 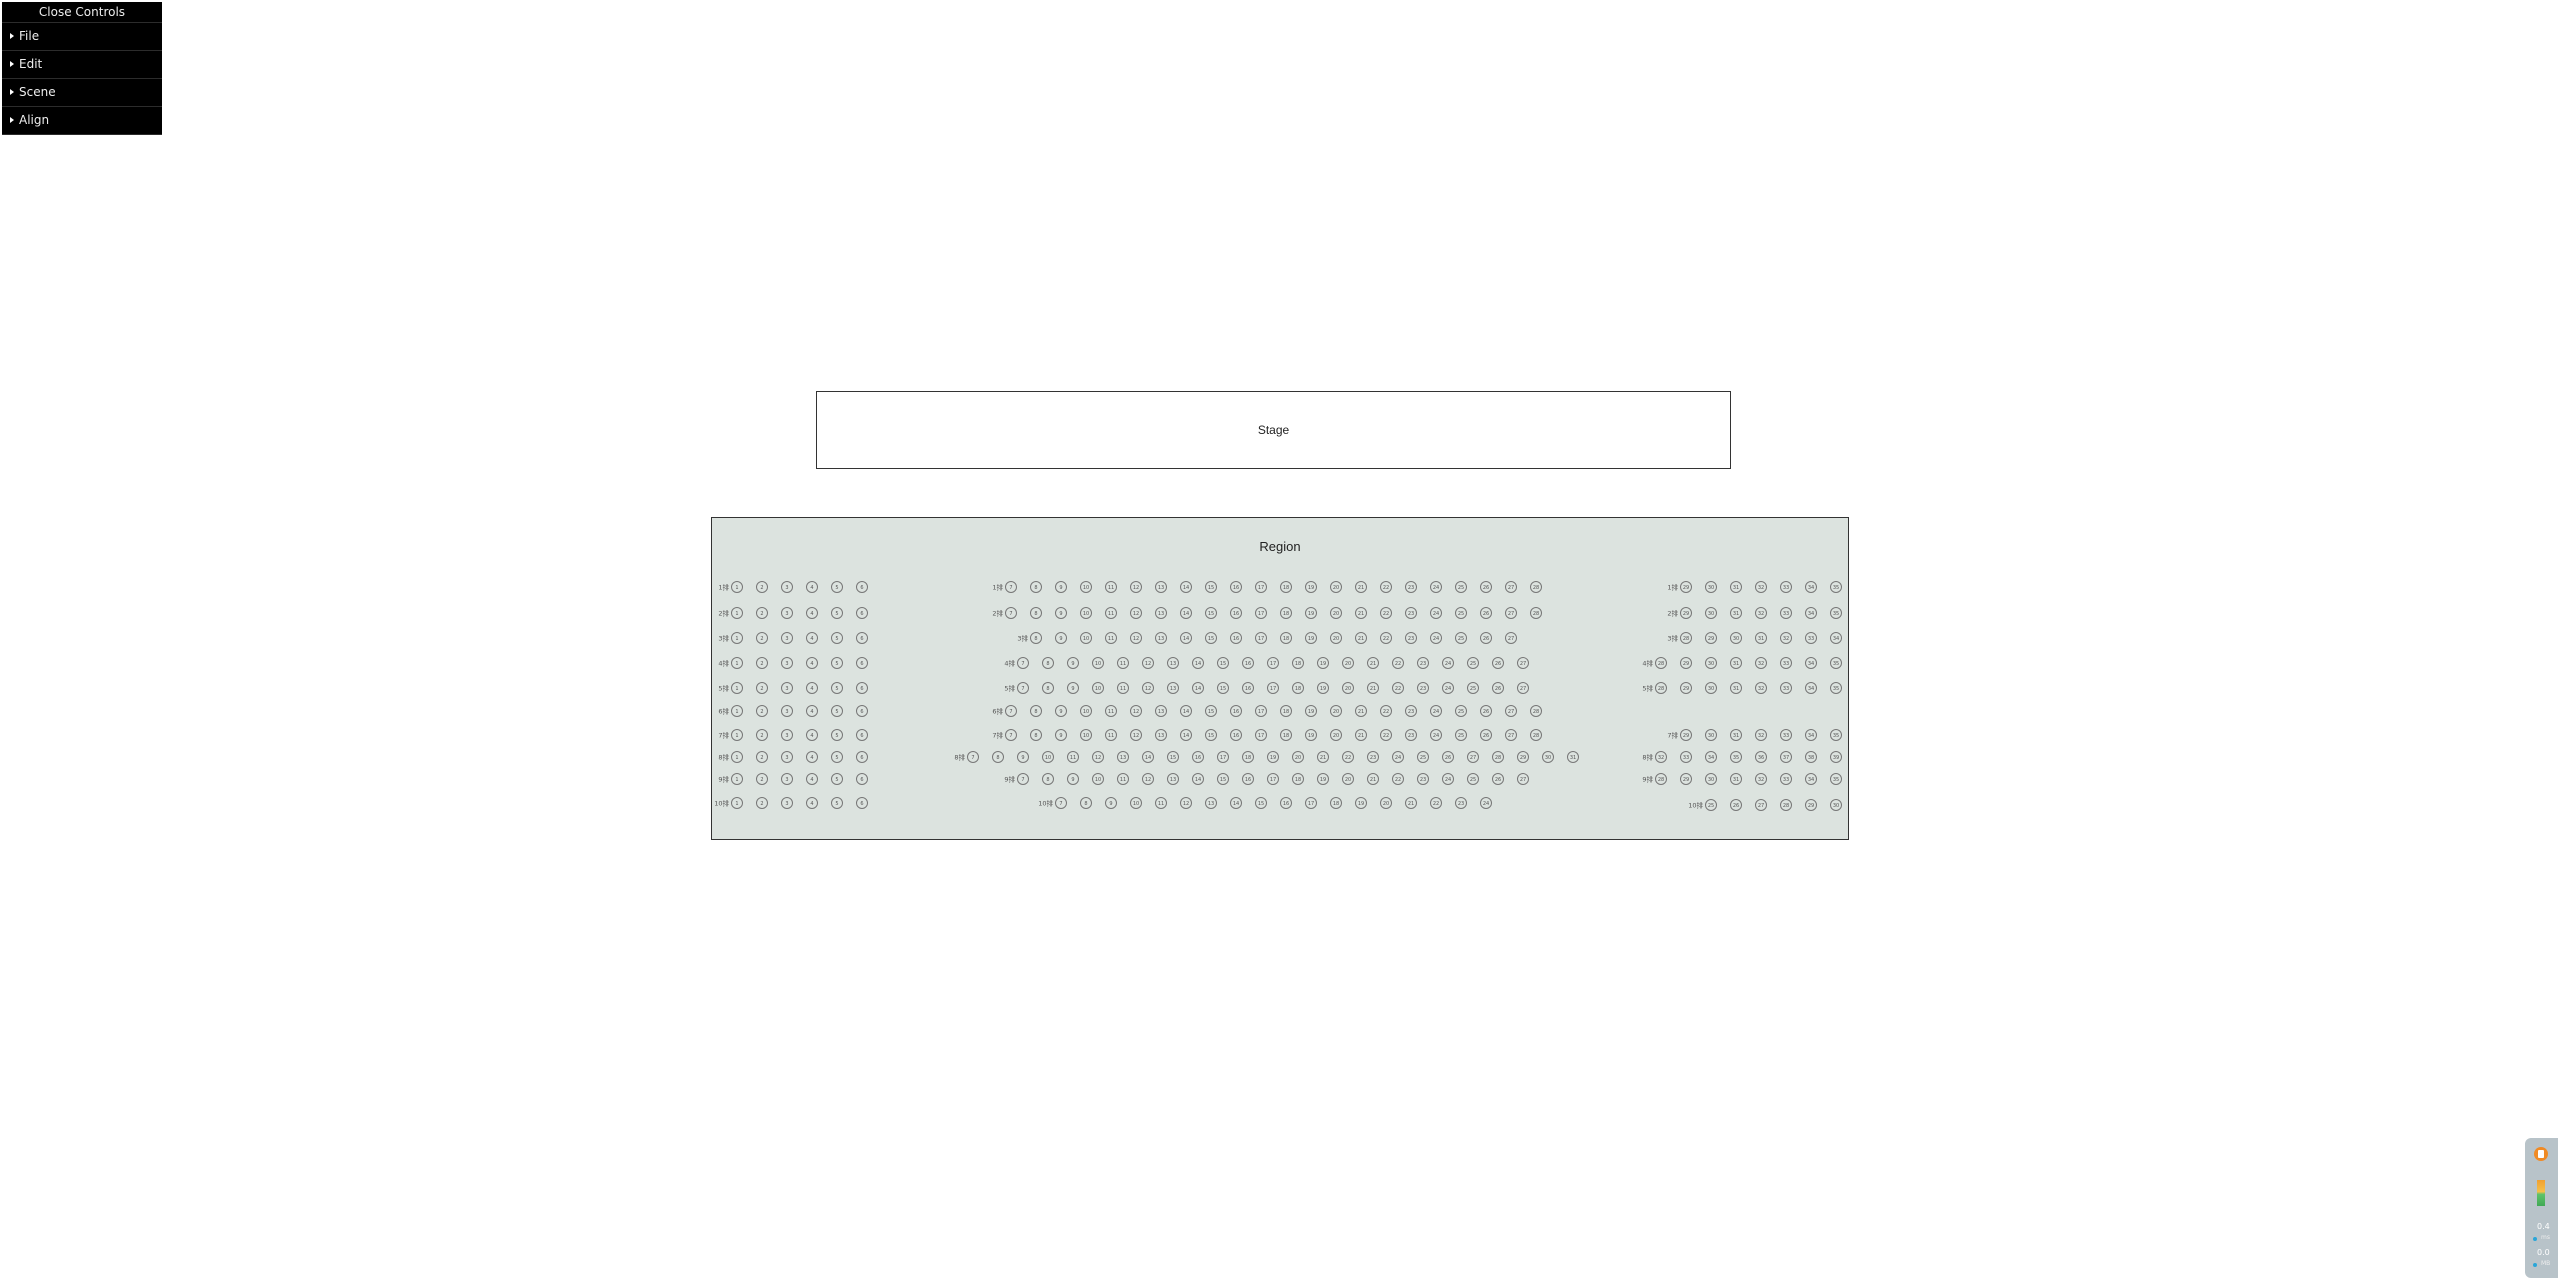 What do you see at coordinates (82, 12) in the screenshot?
I see `close-controls-button: Close Controls` at bounding box center [82, 12].